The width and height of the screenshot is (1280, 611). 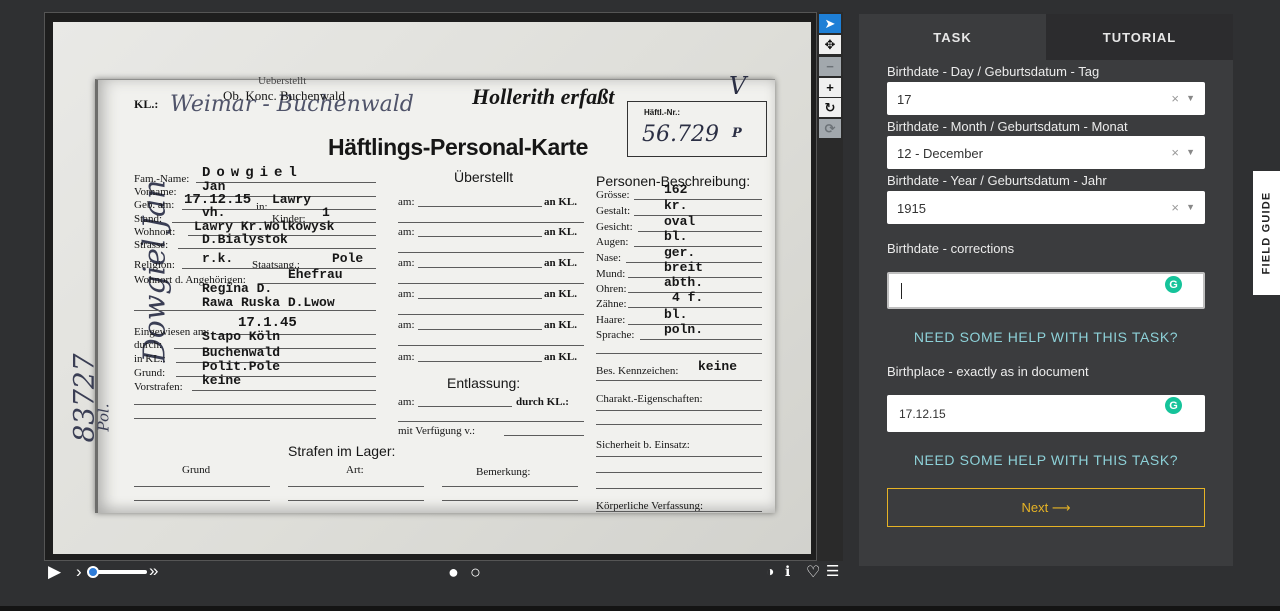 What do you see at coordinates (262, 207) in the screenshot?
I see `field-label: in:` at bounding box center [262, 207].